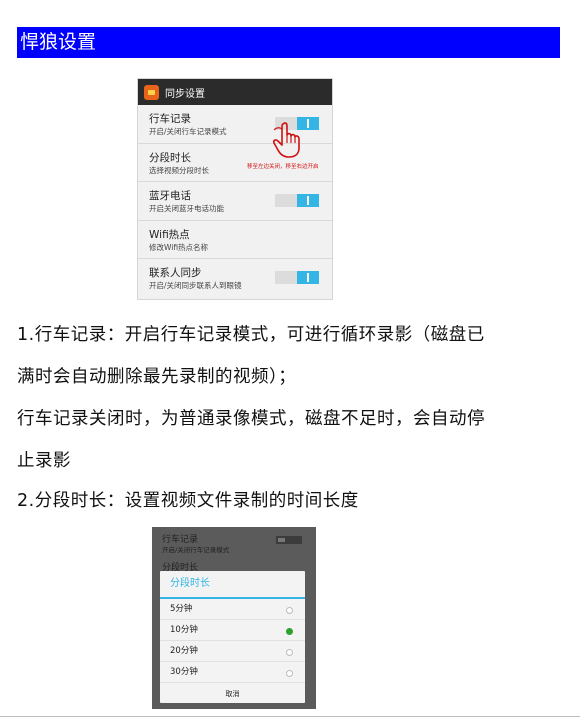 The image size is (580, 720). I want to click on setting-row-contact-sync: 联系人同步 开启/关闭同步联系人到眼镜, so click(235, 278).